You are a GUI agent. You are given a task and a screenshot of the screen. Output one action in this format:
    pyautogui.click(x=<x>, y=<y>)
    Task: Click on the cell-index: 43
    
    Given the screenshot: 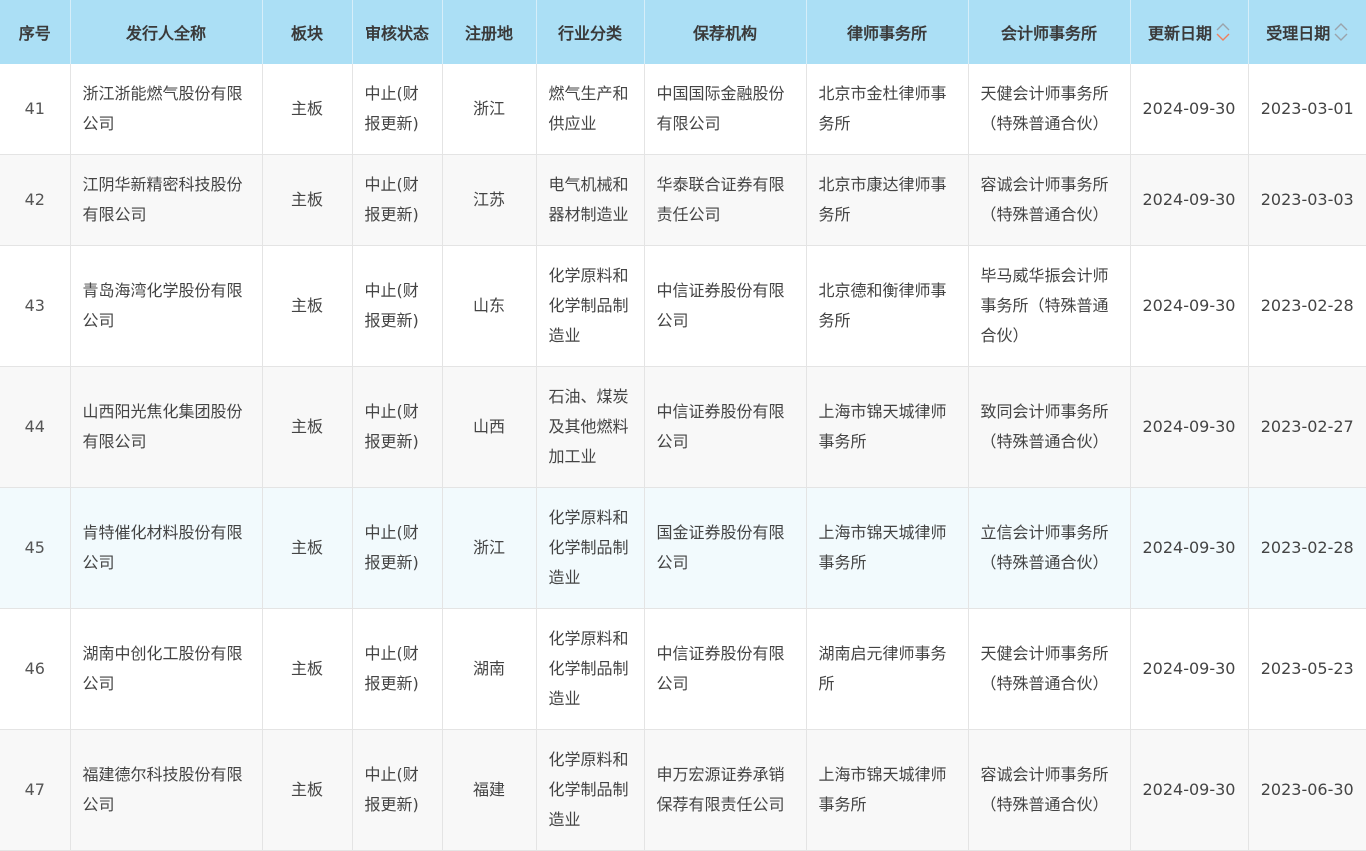 What is the action you would take?
    pyautogui.click(x=35, y=306)
    